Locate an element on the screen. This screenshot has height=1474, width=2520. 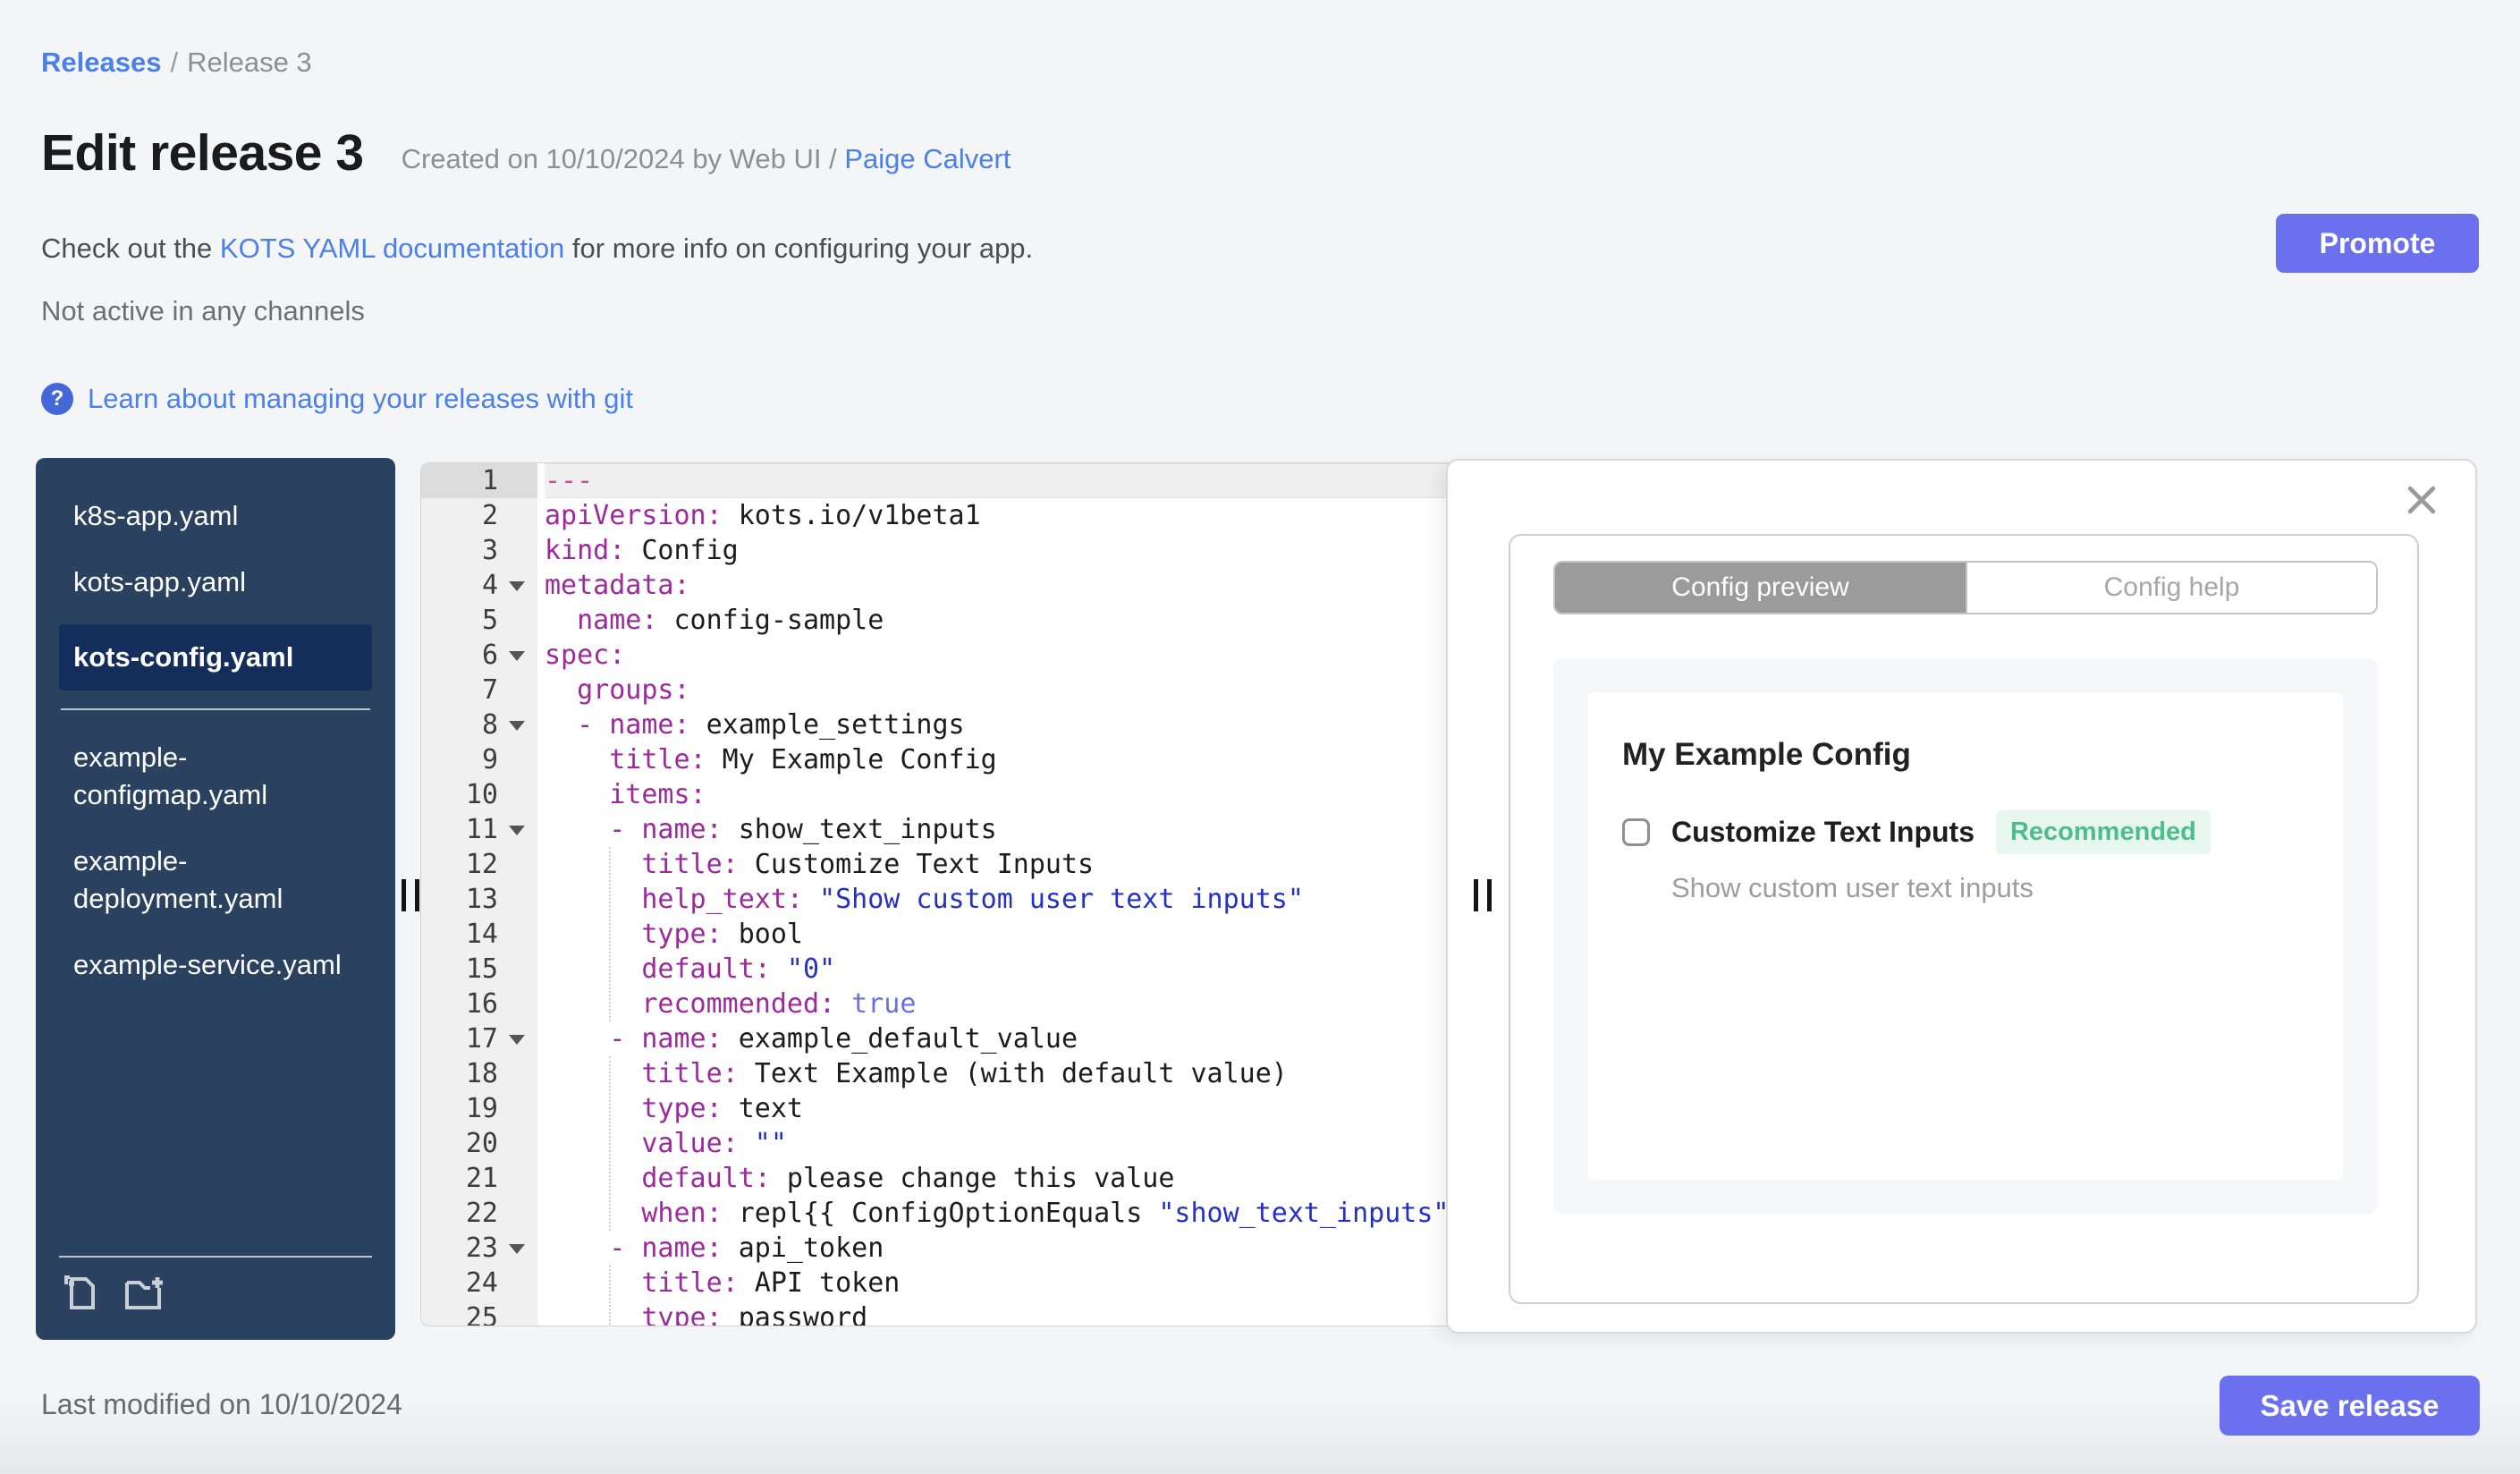
line-number-24: 24 is located at coordinates (481, 1283).